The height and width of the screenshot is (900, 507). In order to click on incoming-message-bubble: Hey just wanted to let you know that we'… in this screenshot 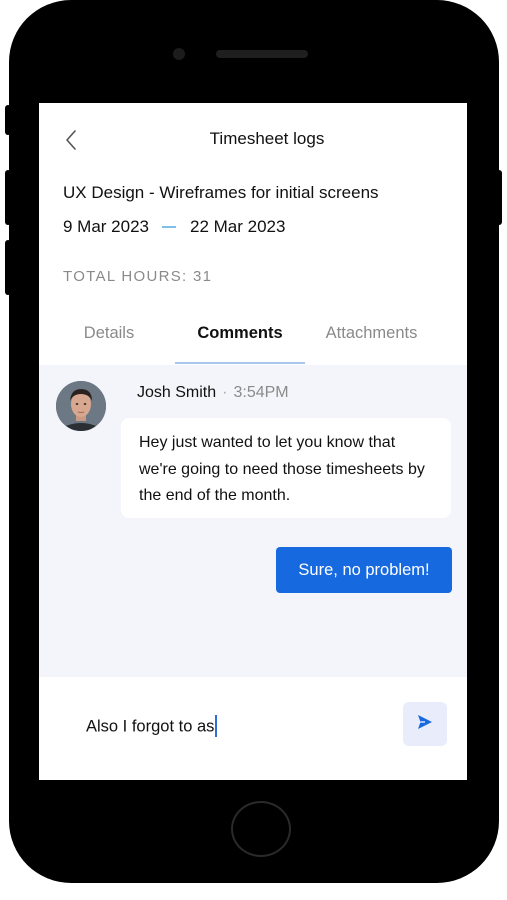, I will do `click(286, 468)`.